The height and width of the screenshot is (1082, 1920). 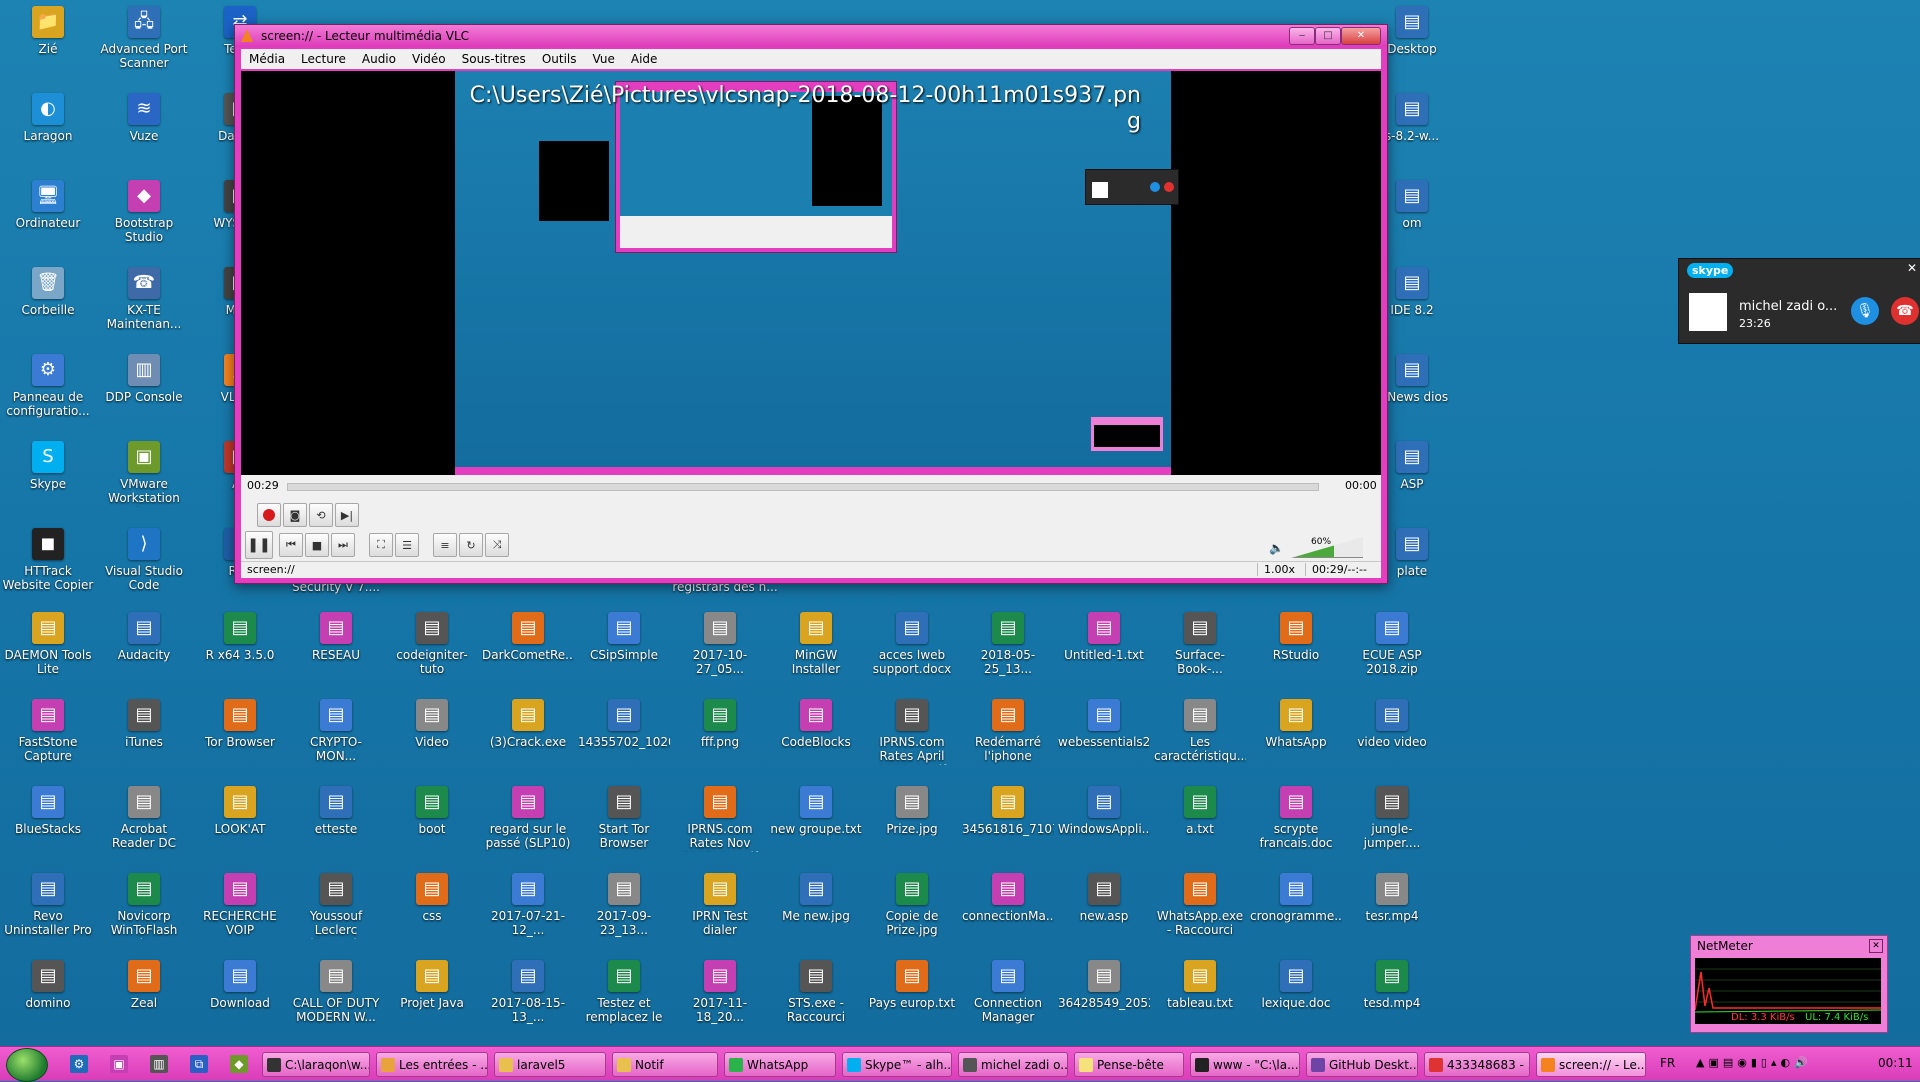 What do you see at coordinates (48, 740) in the screenshot?
I see `desktop-icon: ▤ FastStone Capture` at bounding box center [48, 740].